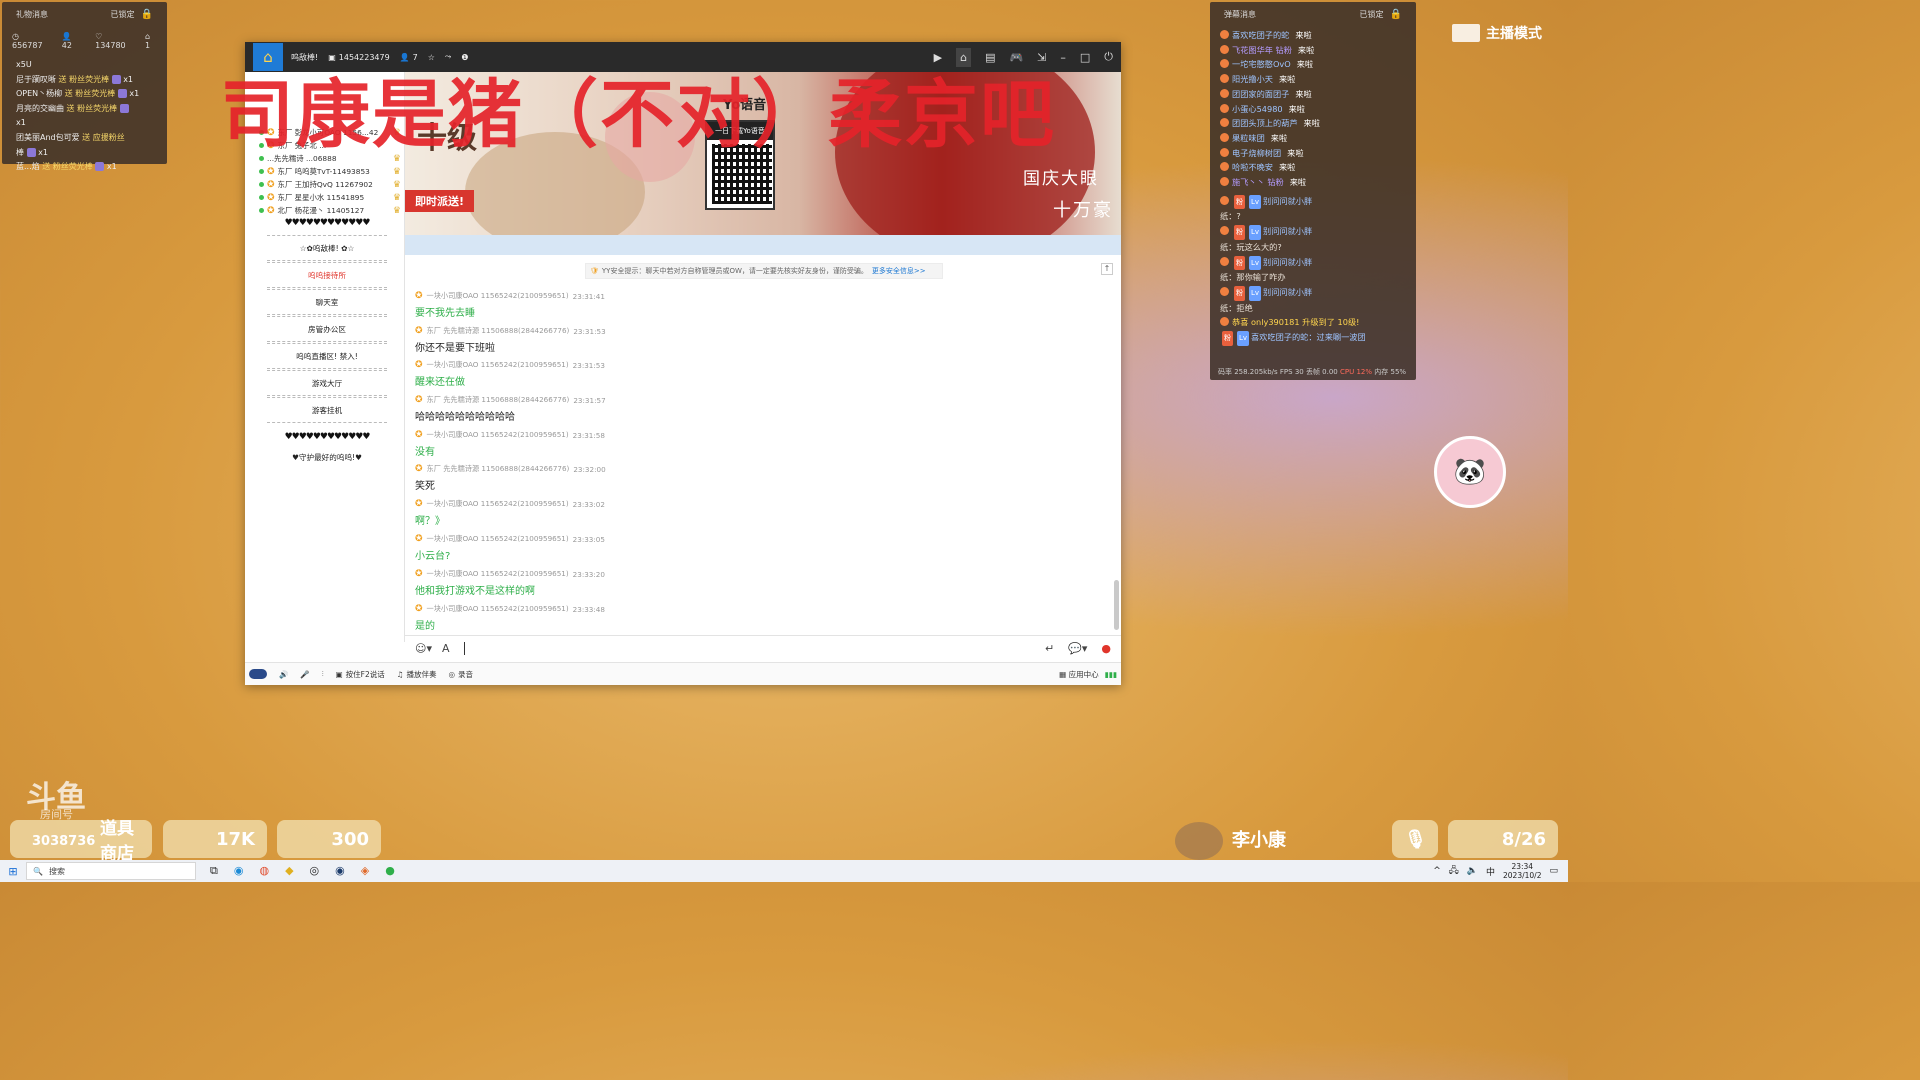 This screenshot has width=1920, height=1080. I want to click on shrink-icon: ⇲, so click(1041, 57).